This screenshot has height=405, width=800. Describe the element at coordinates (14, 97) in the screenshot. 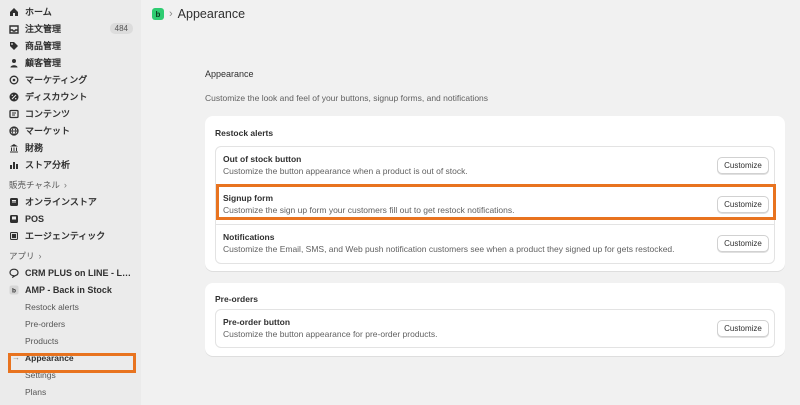

I see `discount-icon` at that location.